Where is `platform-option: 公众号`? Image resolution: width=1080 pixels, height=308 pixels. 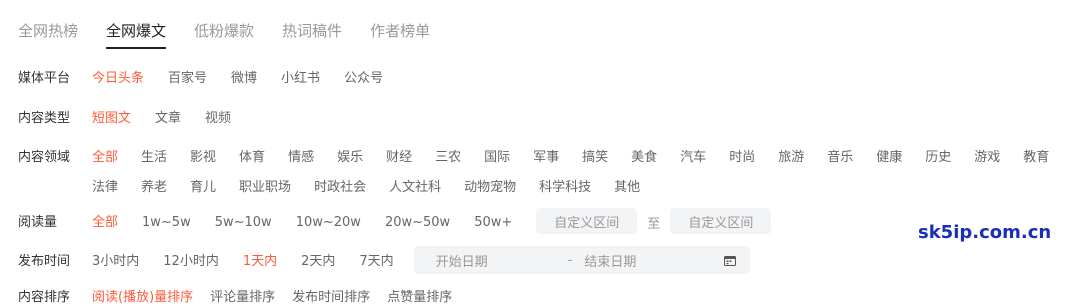 platform-option: 公众号 is located at coordinates (363, 79).